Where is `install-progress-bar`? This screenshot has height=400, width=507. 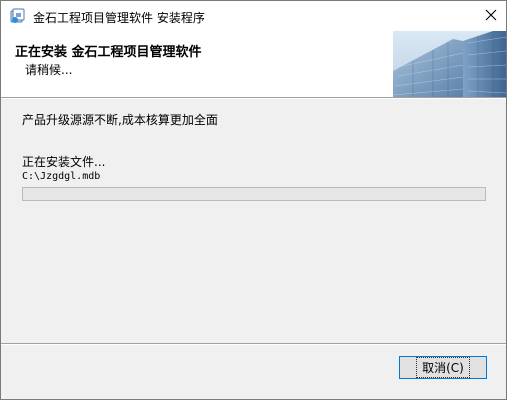 install-progress-bar is located at coordinates (254, 194).